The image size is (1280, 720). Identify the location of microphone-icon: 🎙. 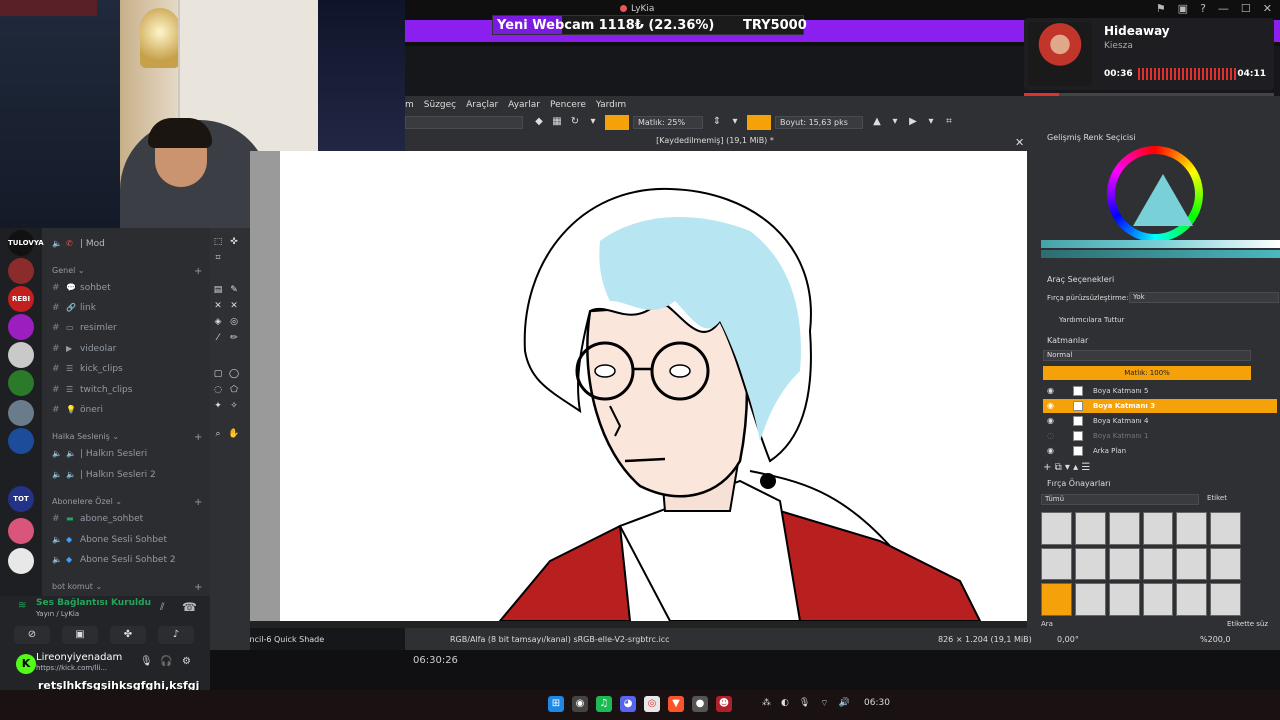
(804, 703).